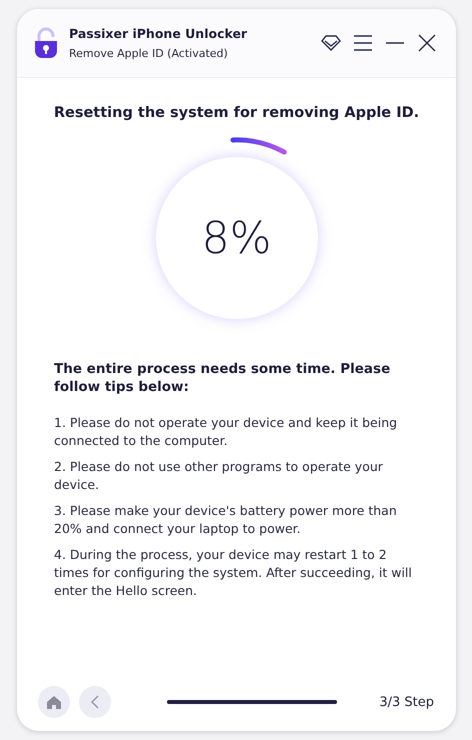 The image size is (472, 740). Describe the element at coordinates (406, 702) in the screenshot. I see `step-label: 3/3 Step` at that location.